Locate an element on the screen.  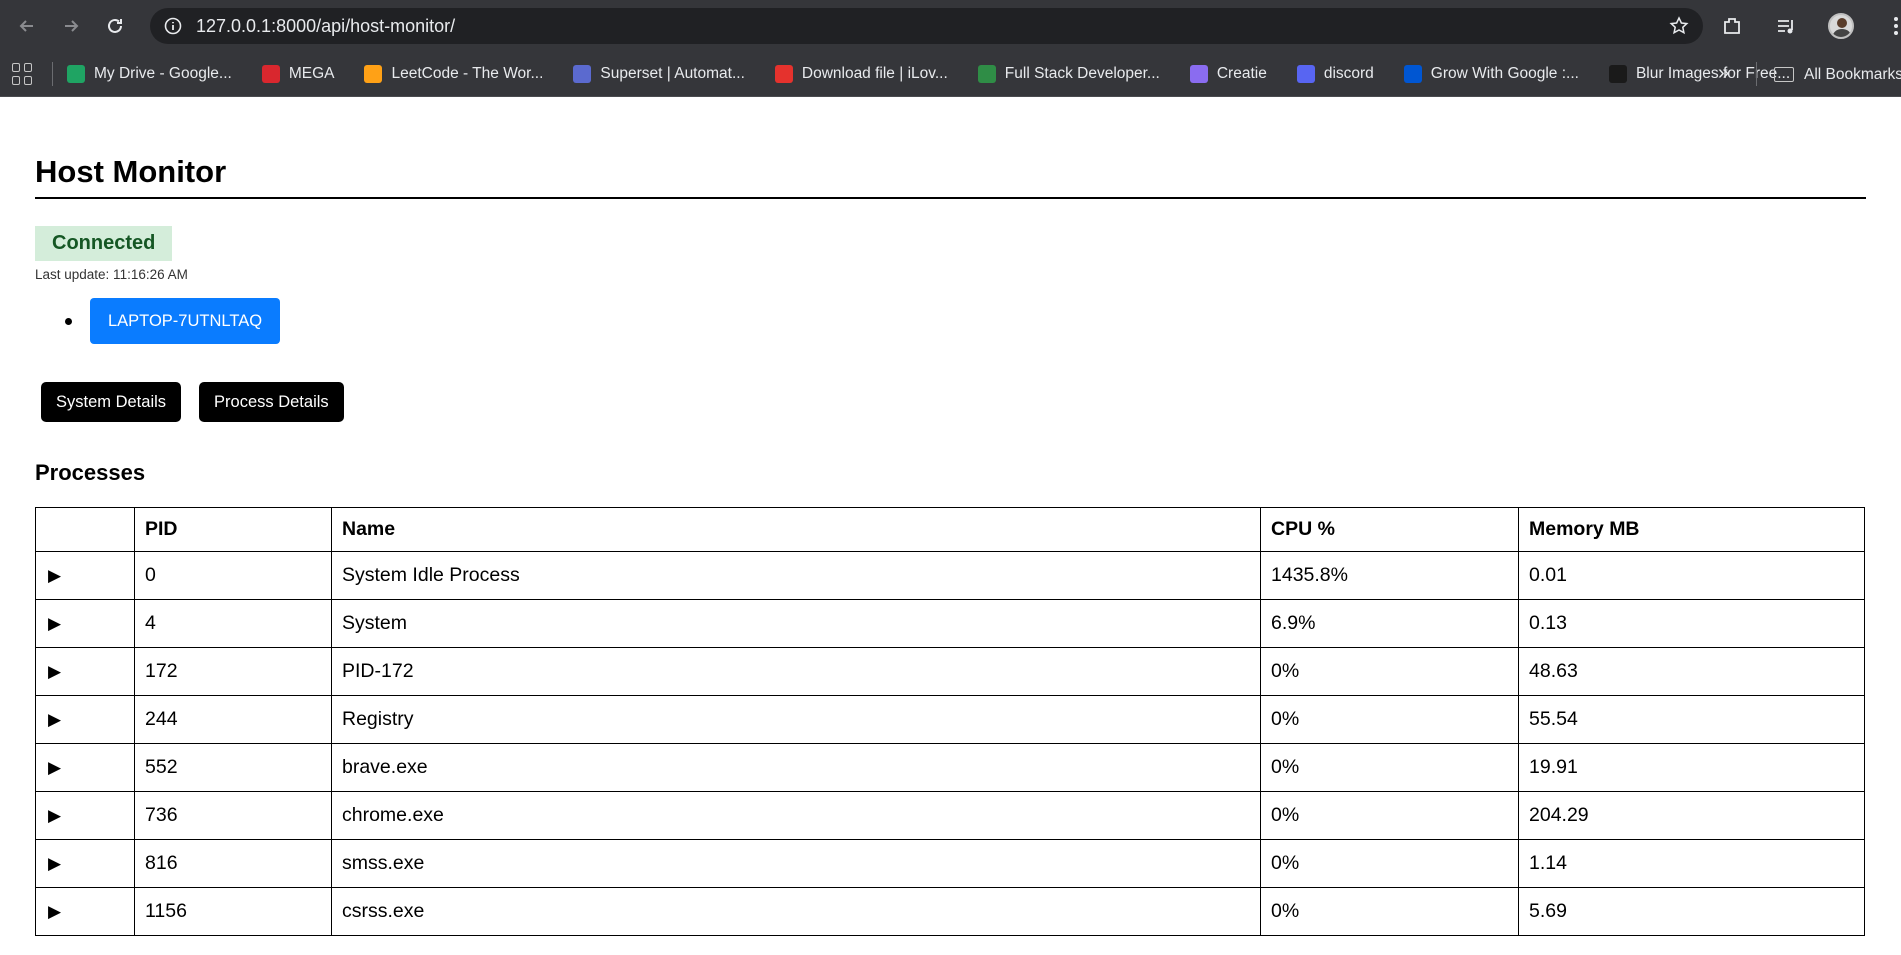
name-cell: csrss.exe is located at coordinates (796, 911).